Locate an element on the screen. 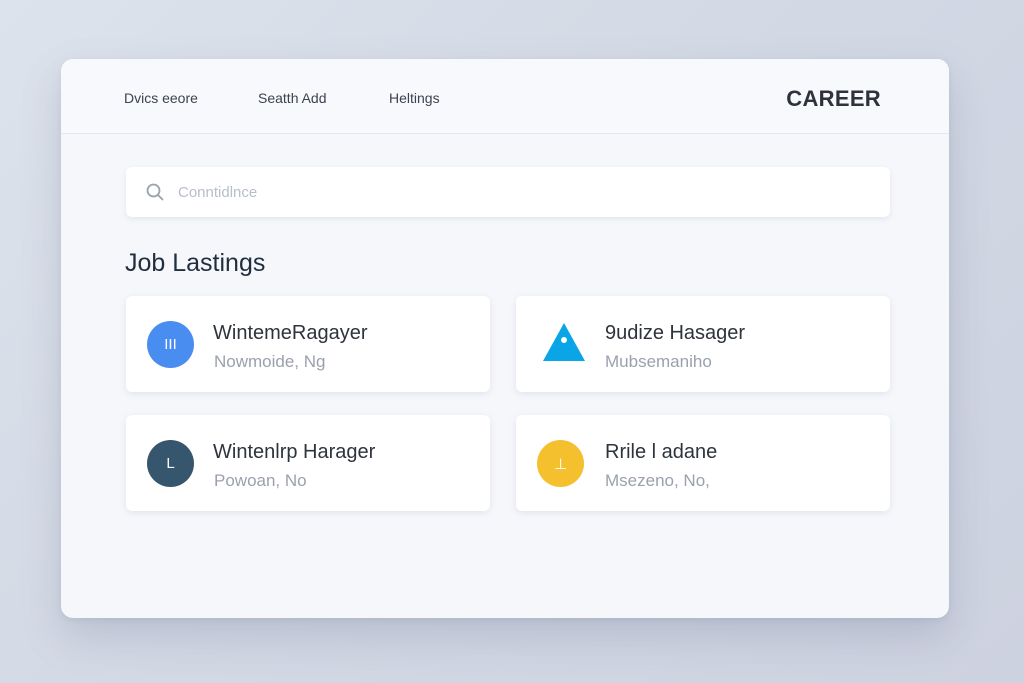  job-title: Wintenlrp Harager is located at coordinates (294, 452).